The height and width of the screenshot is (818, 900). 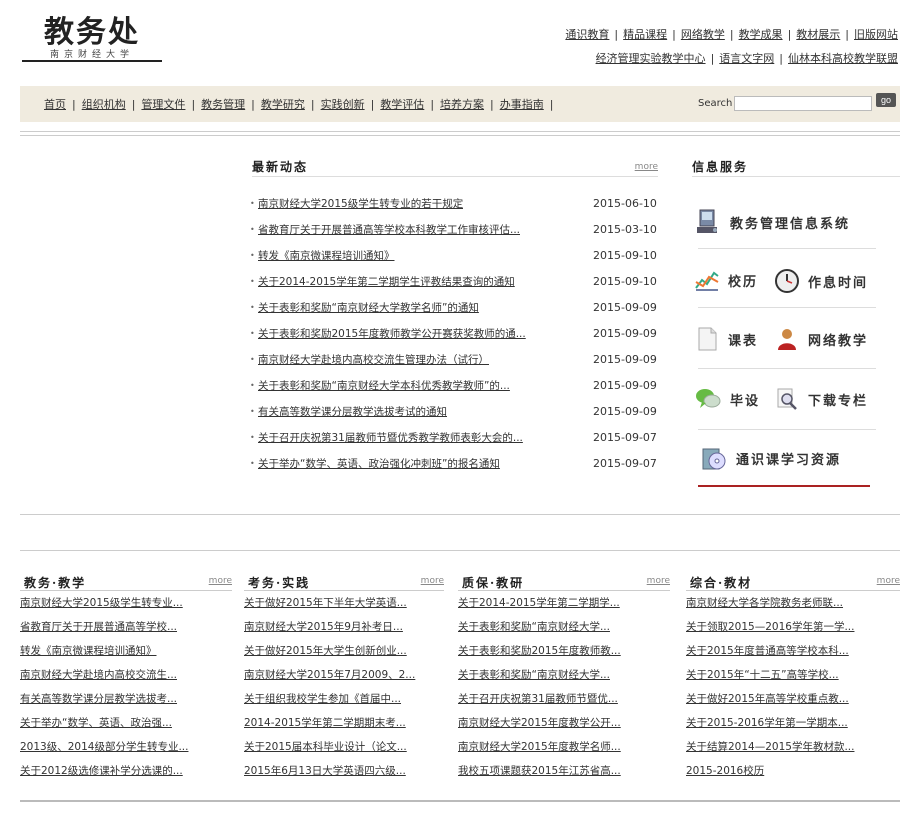 What do you see at coordinates (651, 58) in the screenshot?
I see `top-link-experiment-center: 经济管理实验教学中心` at bounding box center [651, 58].